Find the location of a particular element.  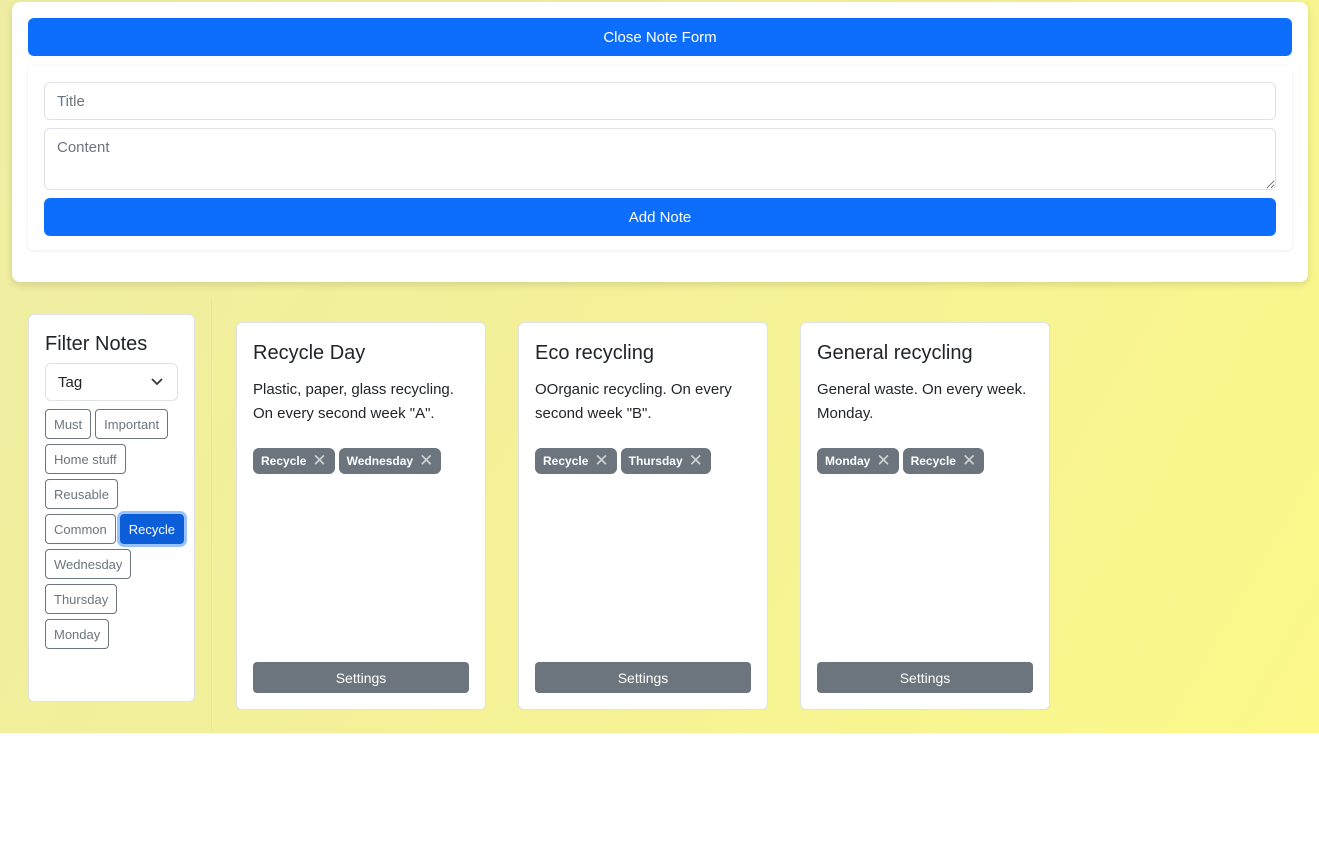

close-note-form-button: Close Note Form is located at coordinates (660, 37).